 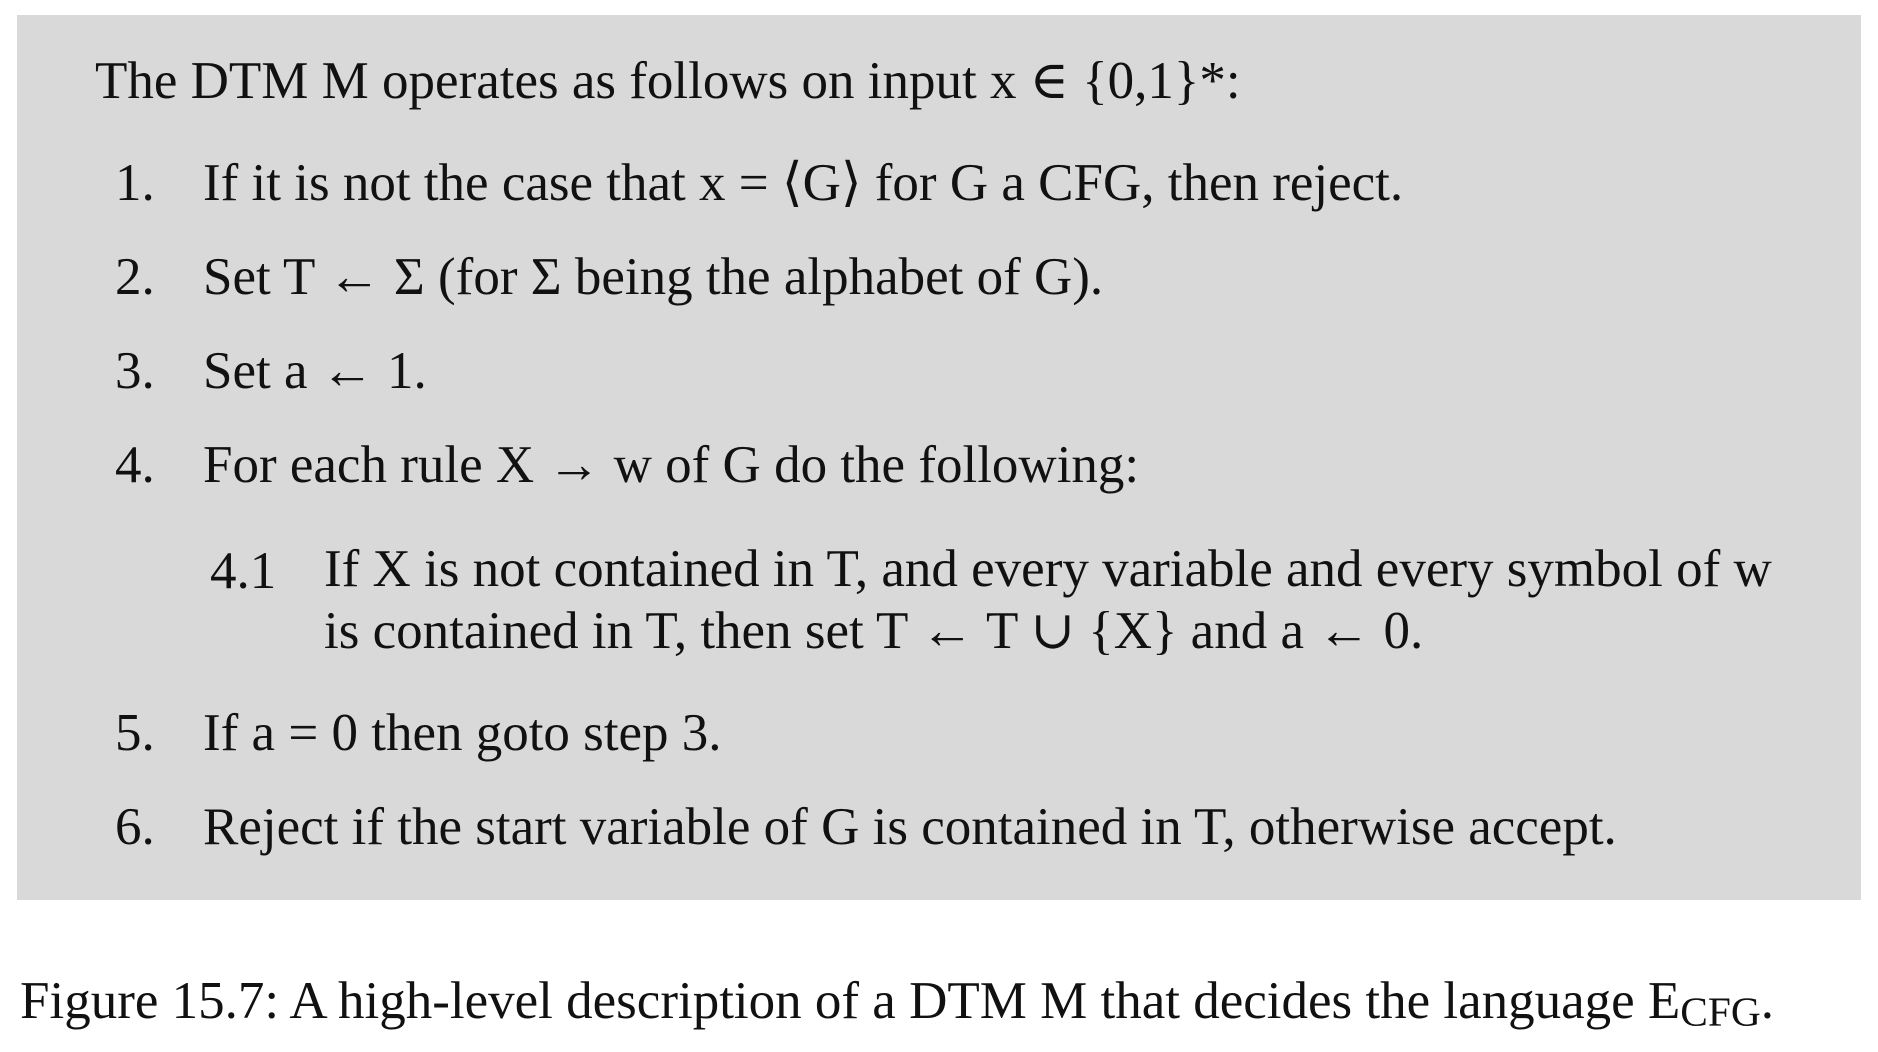 What do you see at coordinates (243, 571) in the screenshot?
I see `step-number: 4.1` at bounding box center [243, 571].